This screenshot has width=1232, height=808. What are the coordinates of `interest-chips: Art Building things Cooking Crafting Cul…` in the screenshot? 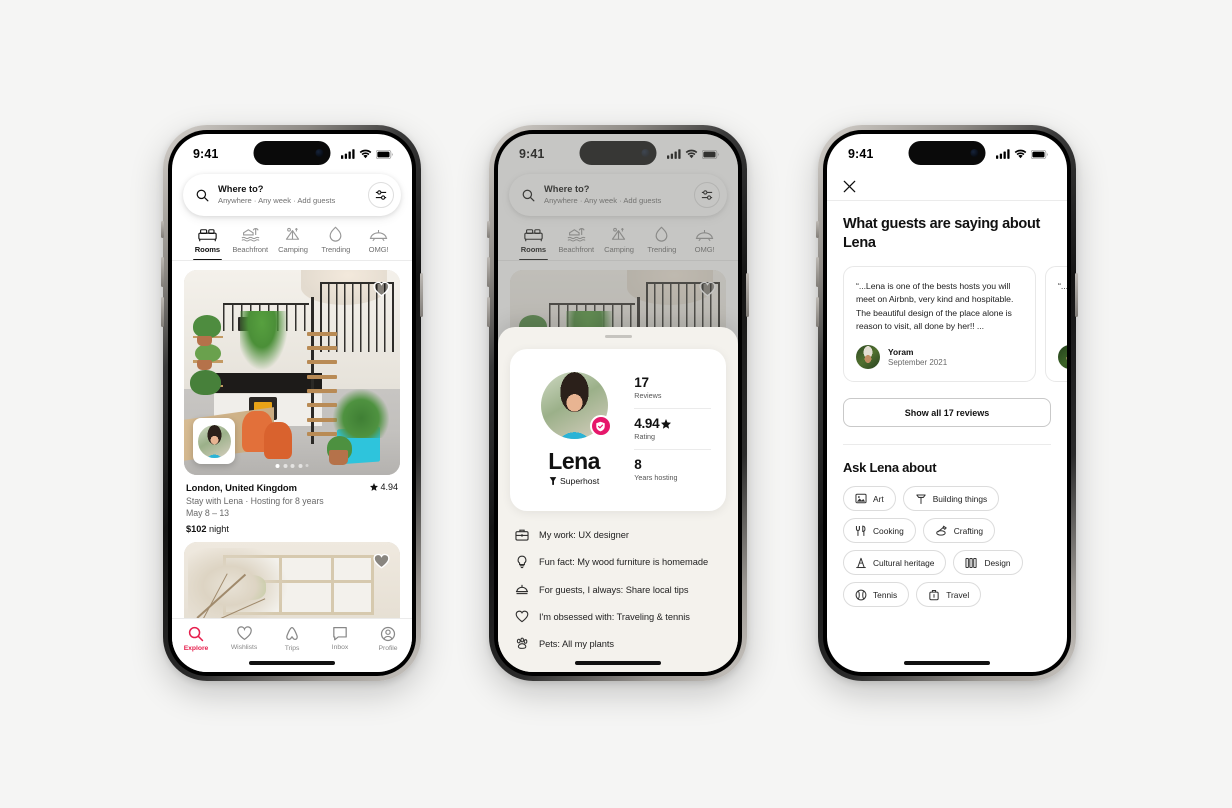 It's located at (947, 541).